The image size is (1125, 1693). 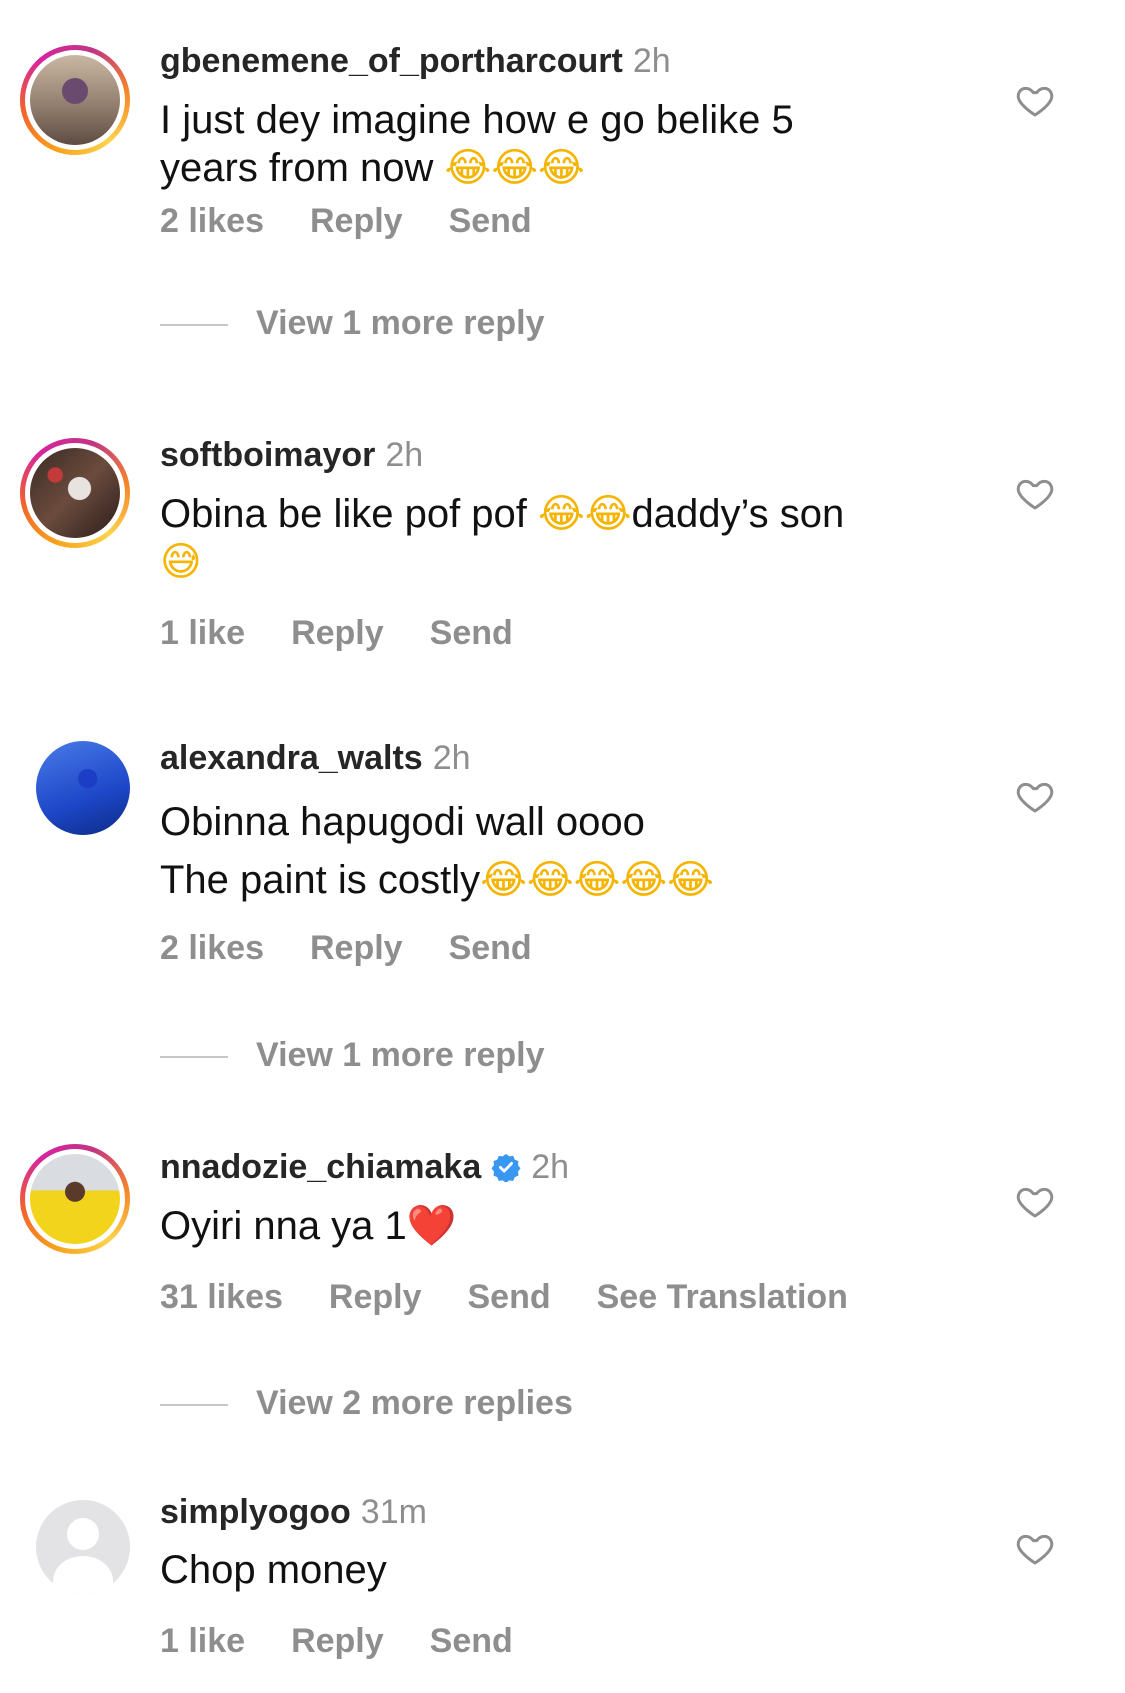 What do you see at coordinates (349, 514) in the screenshot?
I see `comment-text-line: Obina be like pof pof` at bounding box center [349, 514].